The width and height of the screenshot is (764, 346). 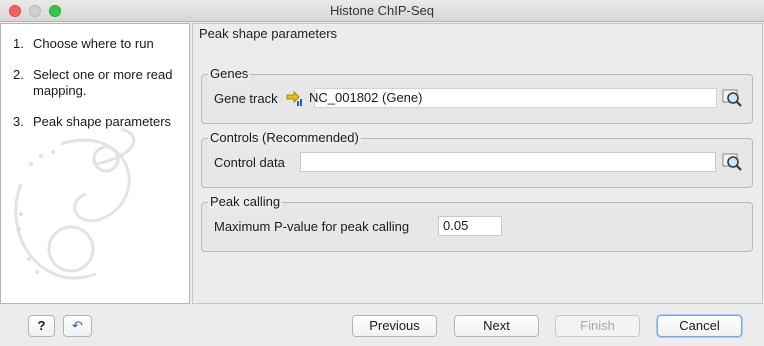 What do you see at coordinates (75, 203) in the screenshot?
I see `dna-watermark-icon` at bounding box center [75, 203].